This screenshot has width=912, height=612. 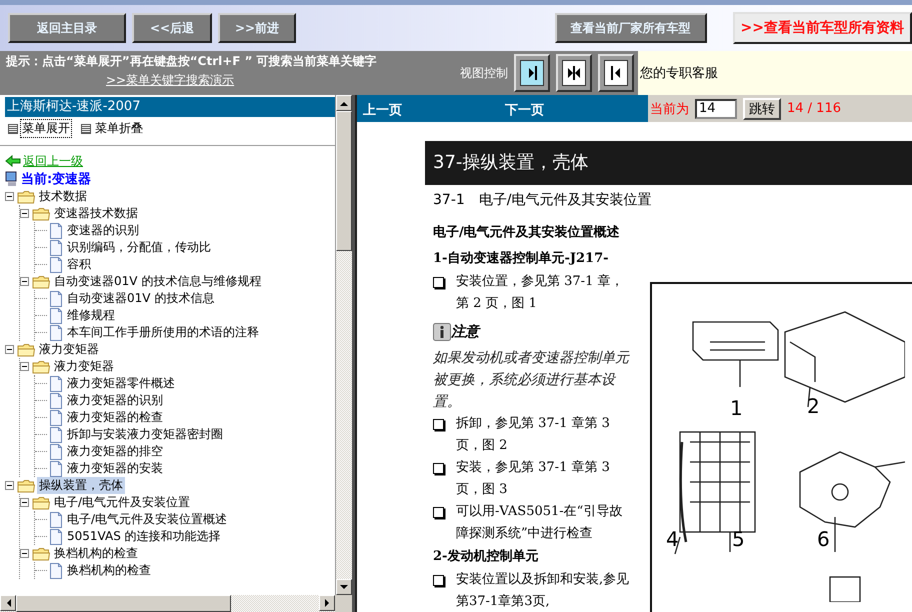 What do you see at coordinates (12, 179) in the screenshot?
I see `computer-icon` at bounding box center [12, 179].